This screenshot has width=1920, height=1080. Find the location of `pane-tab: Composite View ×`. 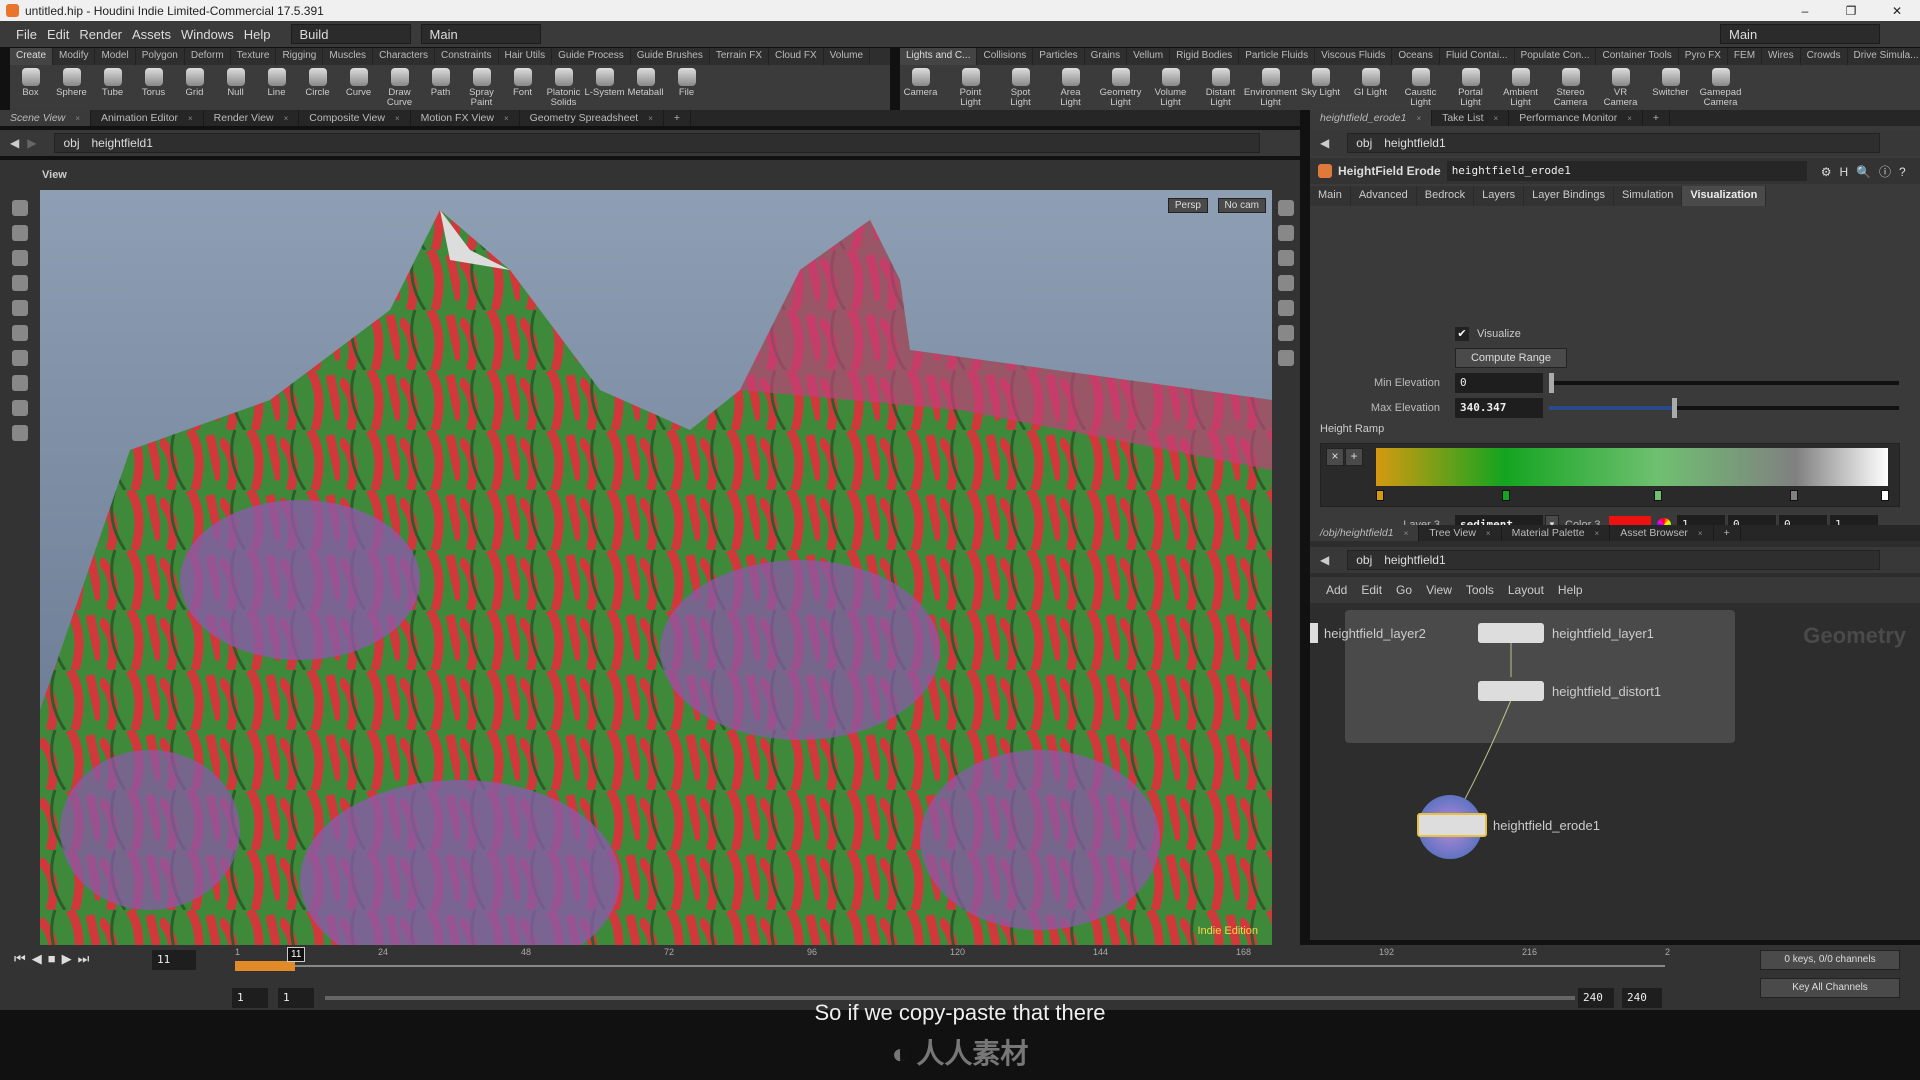

pane-tab: Composite View × is located at coordinates (355, 118).